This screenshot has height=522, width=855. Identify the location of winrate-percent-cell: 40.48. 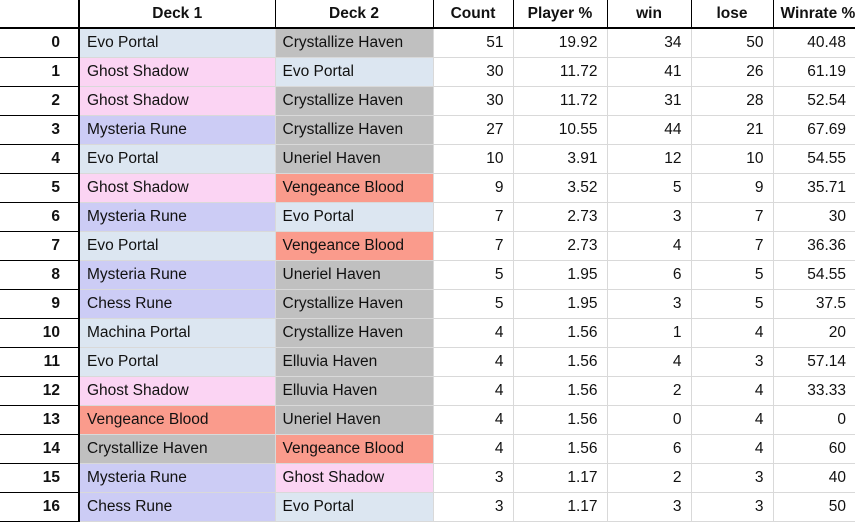
(814, 43).